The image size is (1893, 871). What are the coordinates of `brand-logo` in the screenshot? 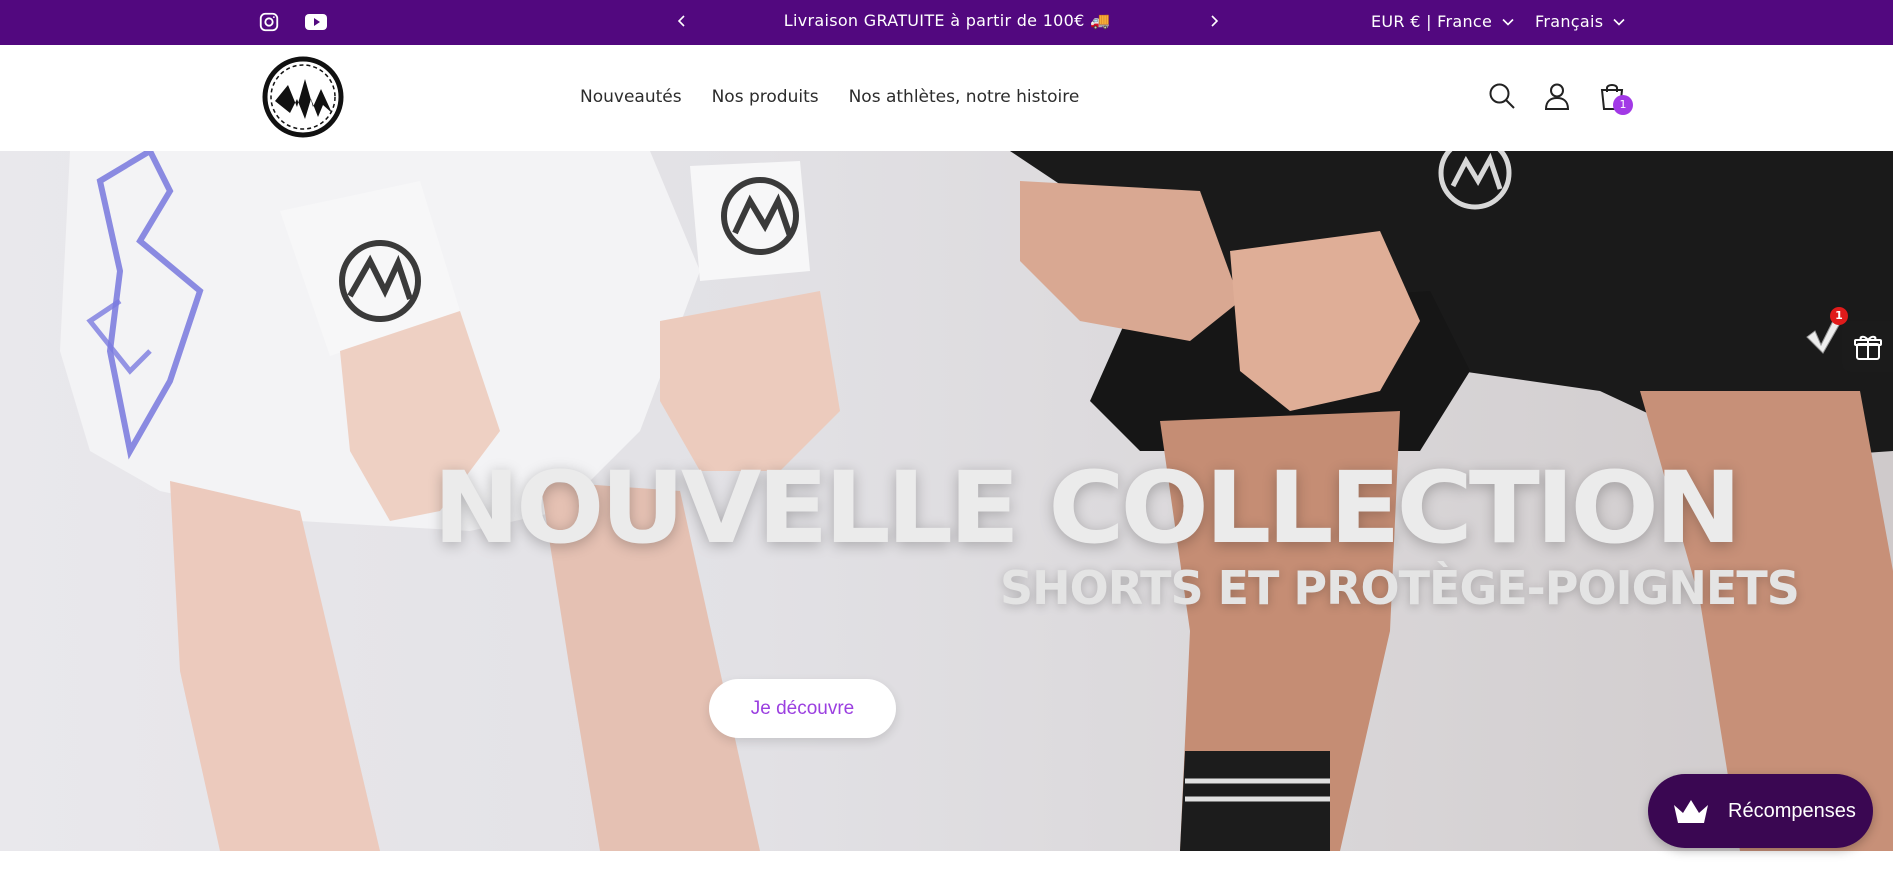 It's located at (303, 97).